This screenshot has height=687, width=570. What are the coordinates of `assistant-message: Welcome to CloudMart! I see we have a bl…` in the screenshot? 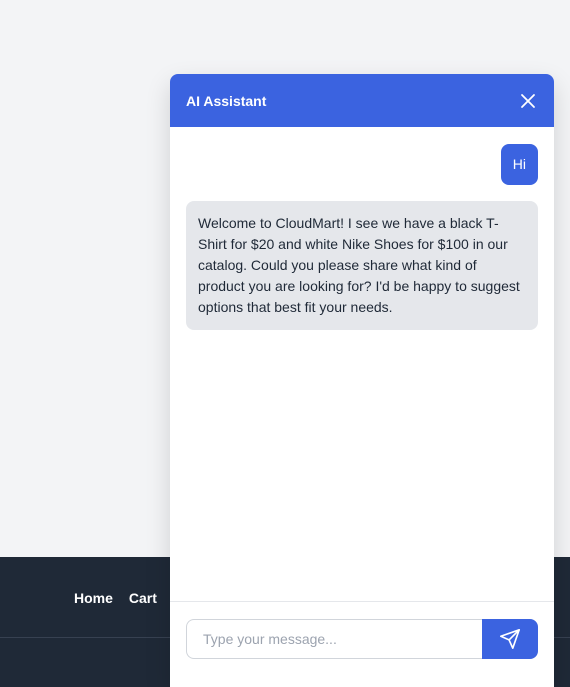 It's located at (362, 265).